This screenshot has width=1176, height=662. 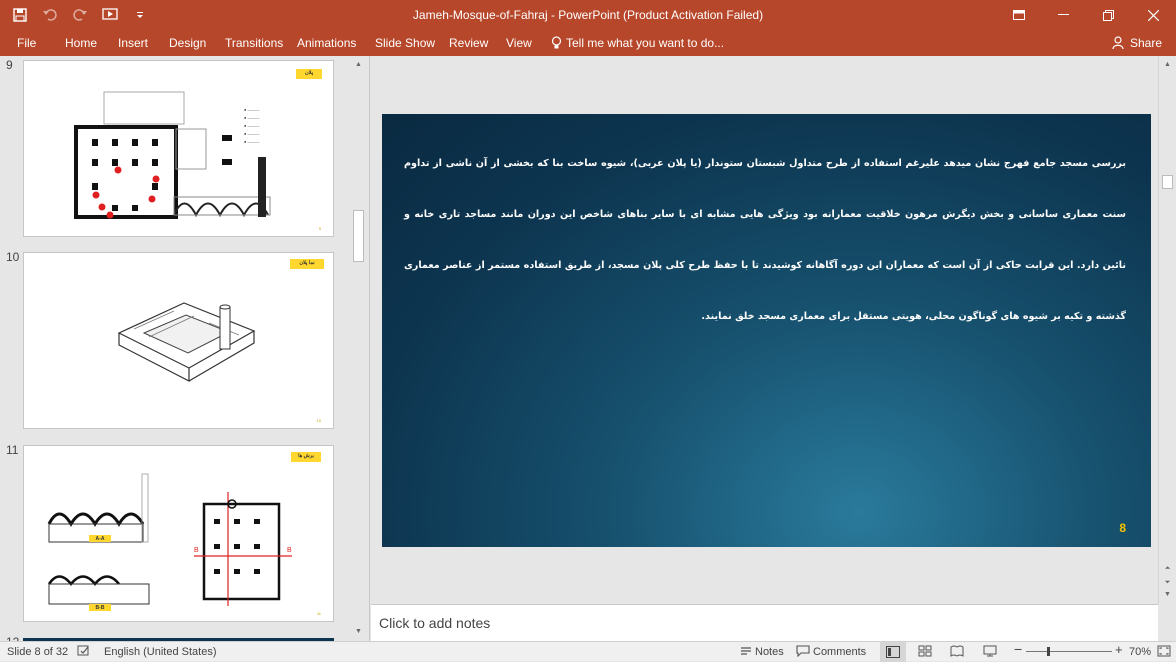 What do you see at coordinates (358, 348) in the screenshot?
I see `thumbnail-scrollbar: ▲ ▼` at bounding box center [358, 348].